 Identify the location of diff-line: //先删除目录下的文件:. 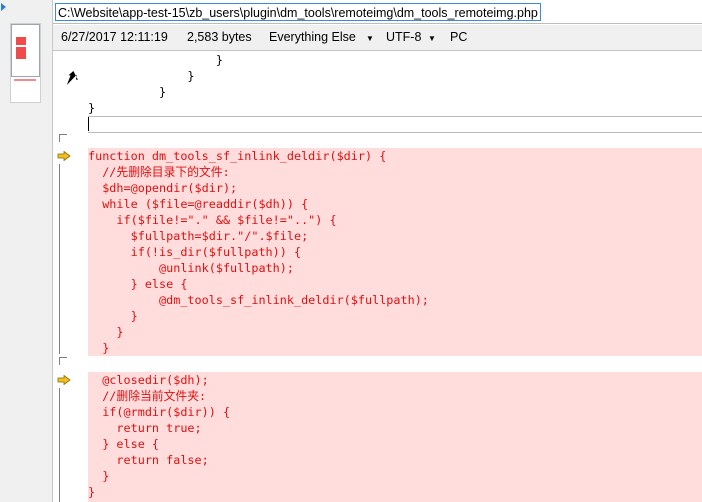
(395, 172).